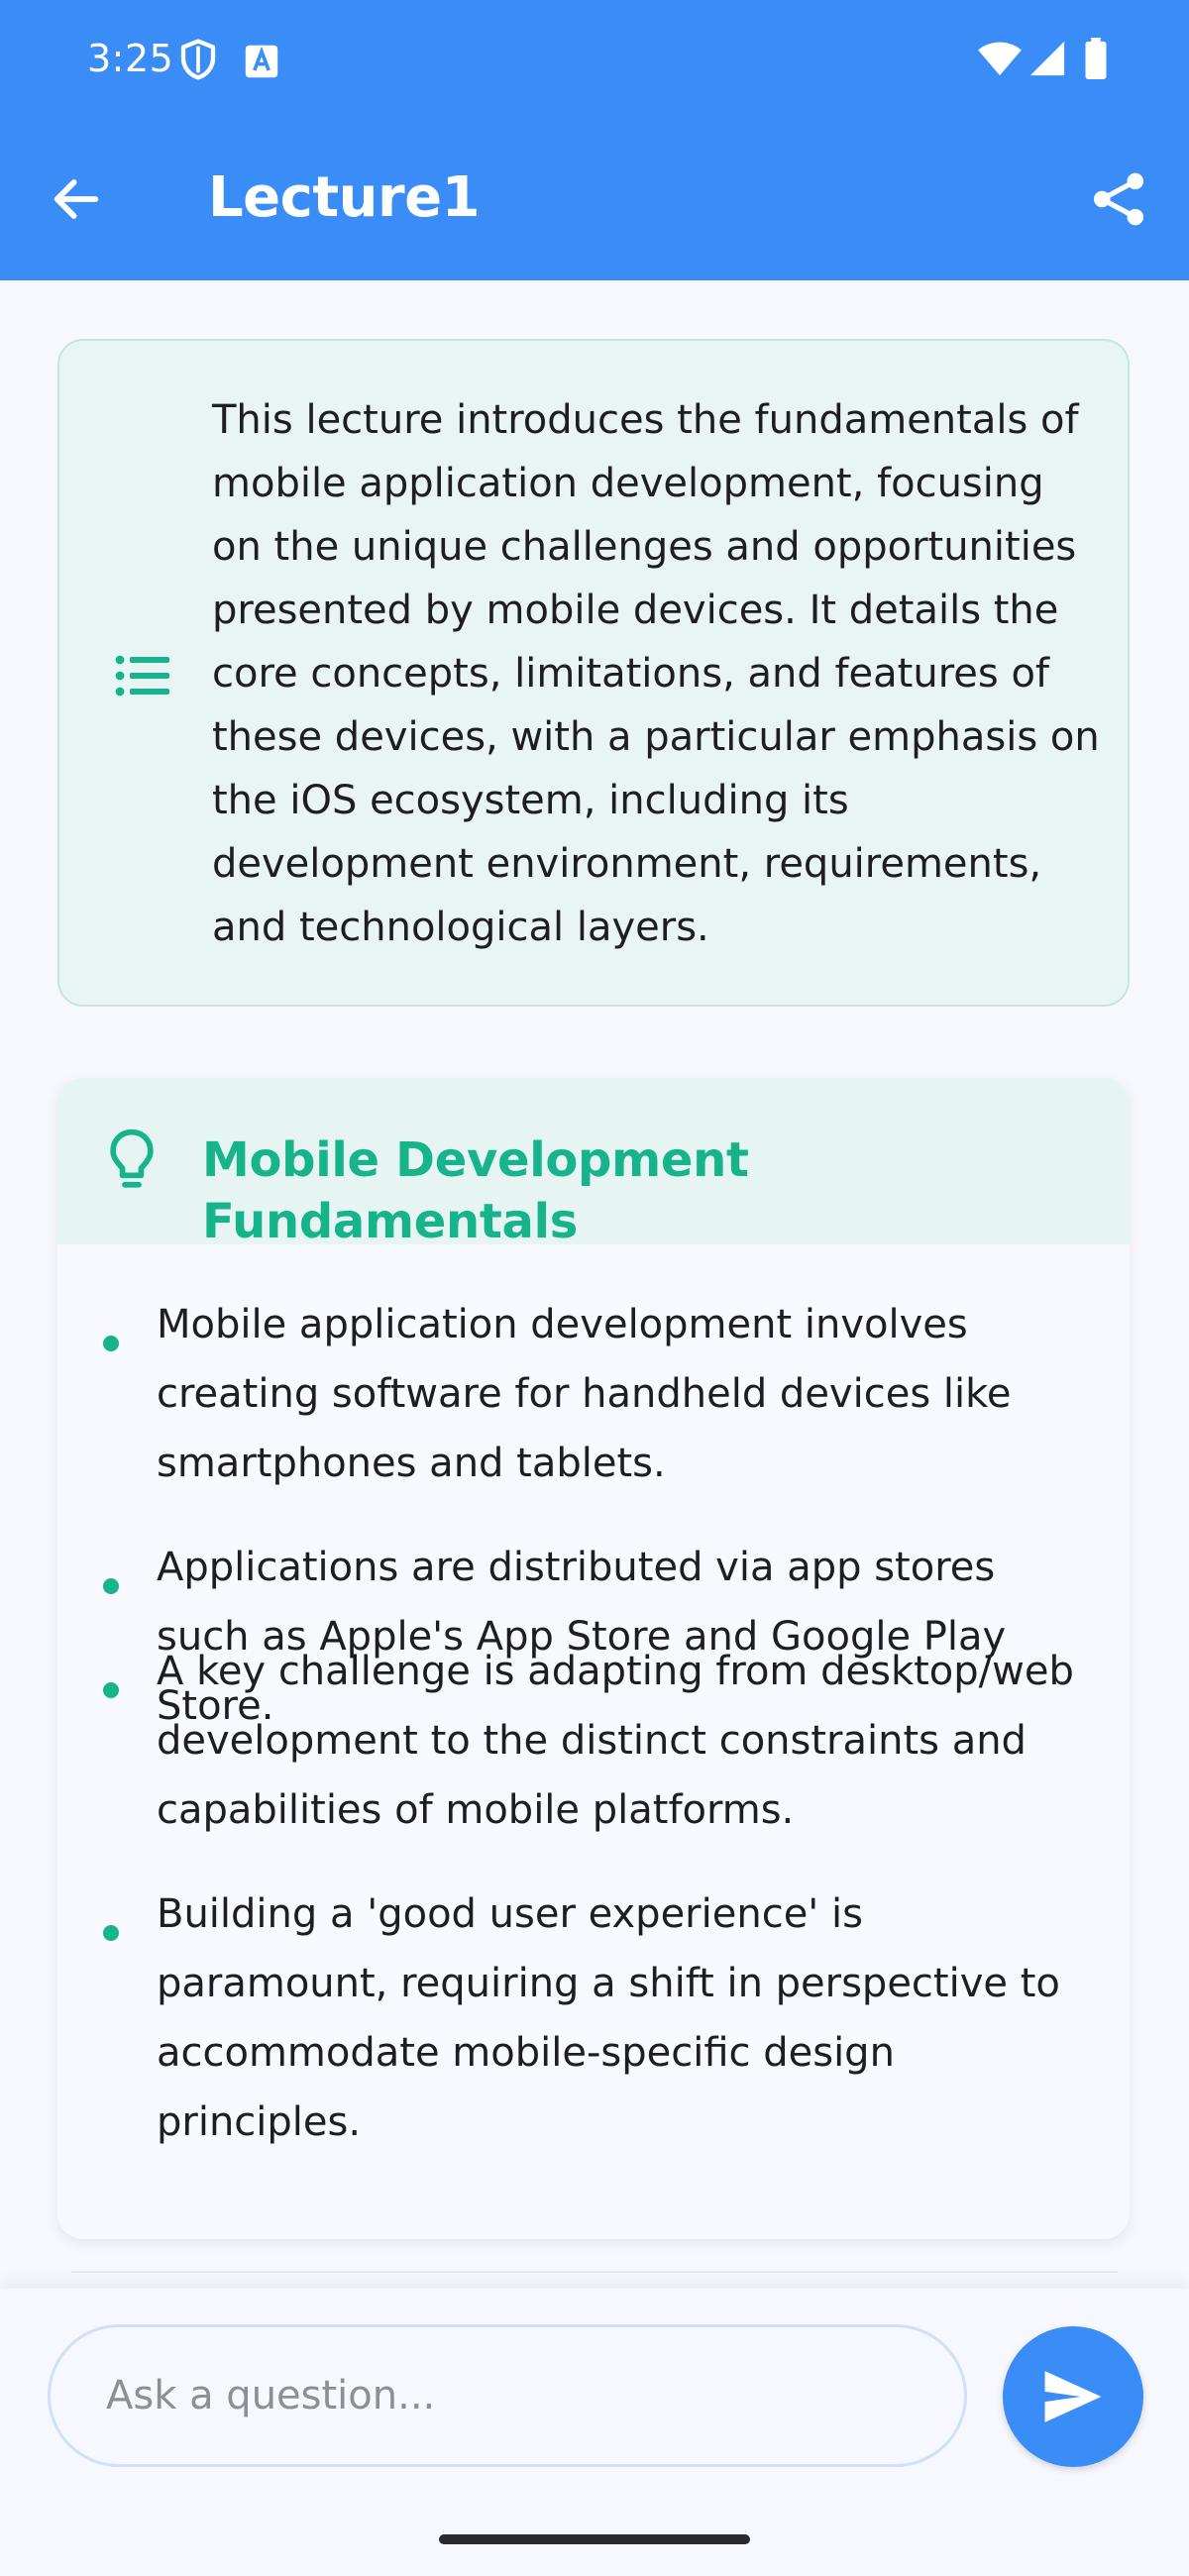 Image resolution: width=1189 pixels, height=2576 pixels. I want to click on shield-icon, so click(198, 59).